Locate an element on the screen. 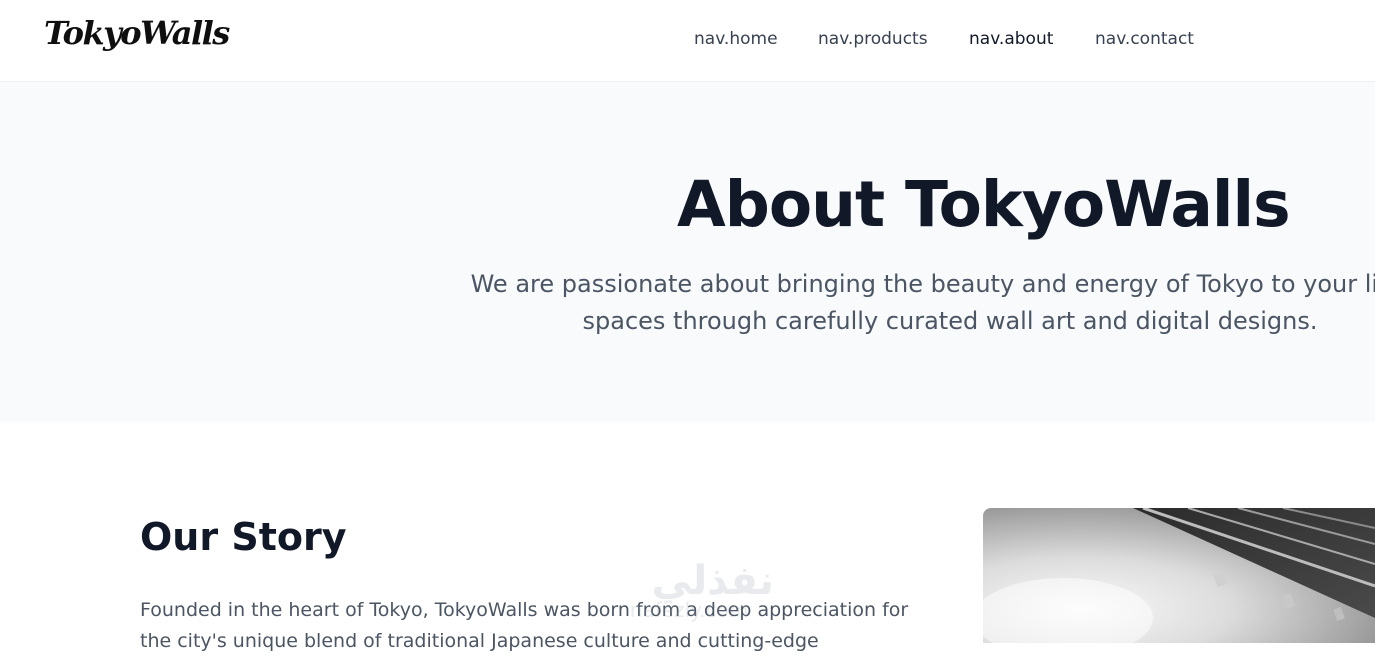  gallery-photo-icon is located at coordinates (1179, 575).